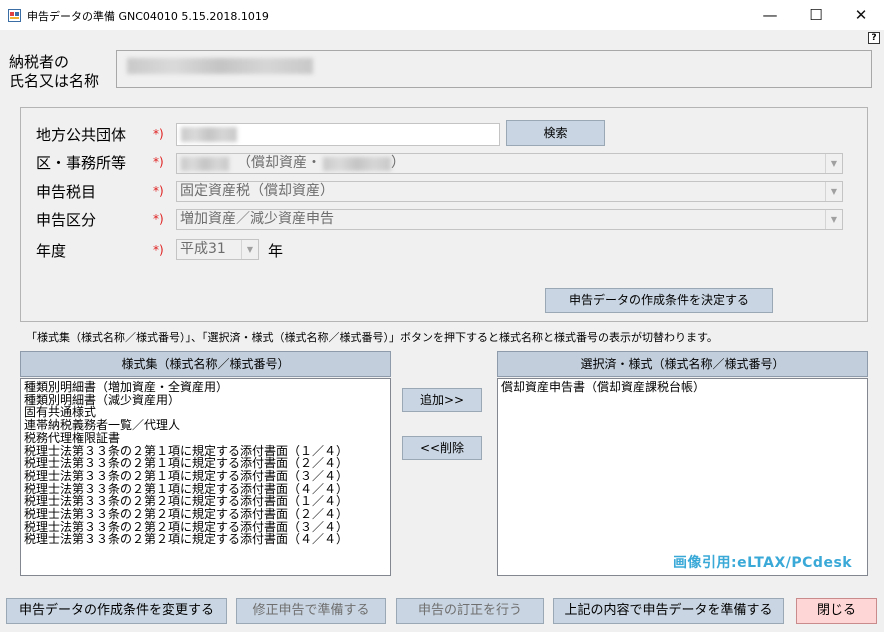  What do you see at coordinates (668, 611) in the screenshot?
I see `prepare-data-button: 上記の内容で申告データを準備する` at bounding box center [668, 611].